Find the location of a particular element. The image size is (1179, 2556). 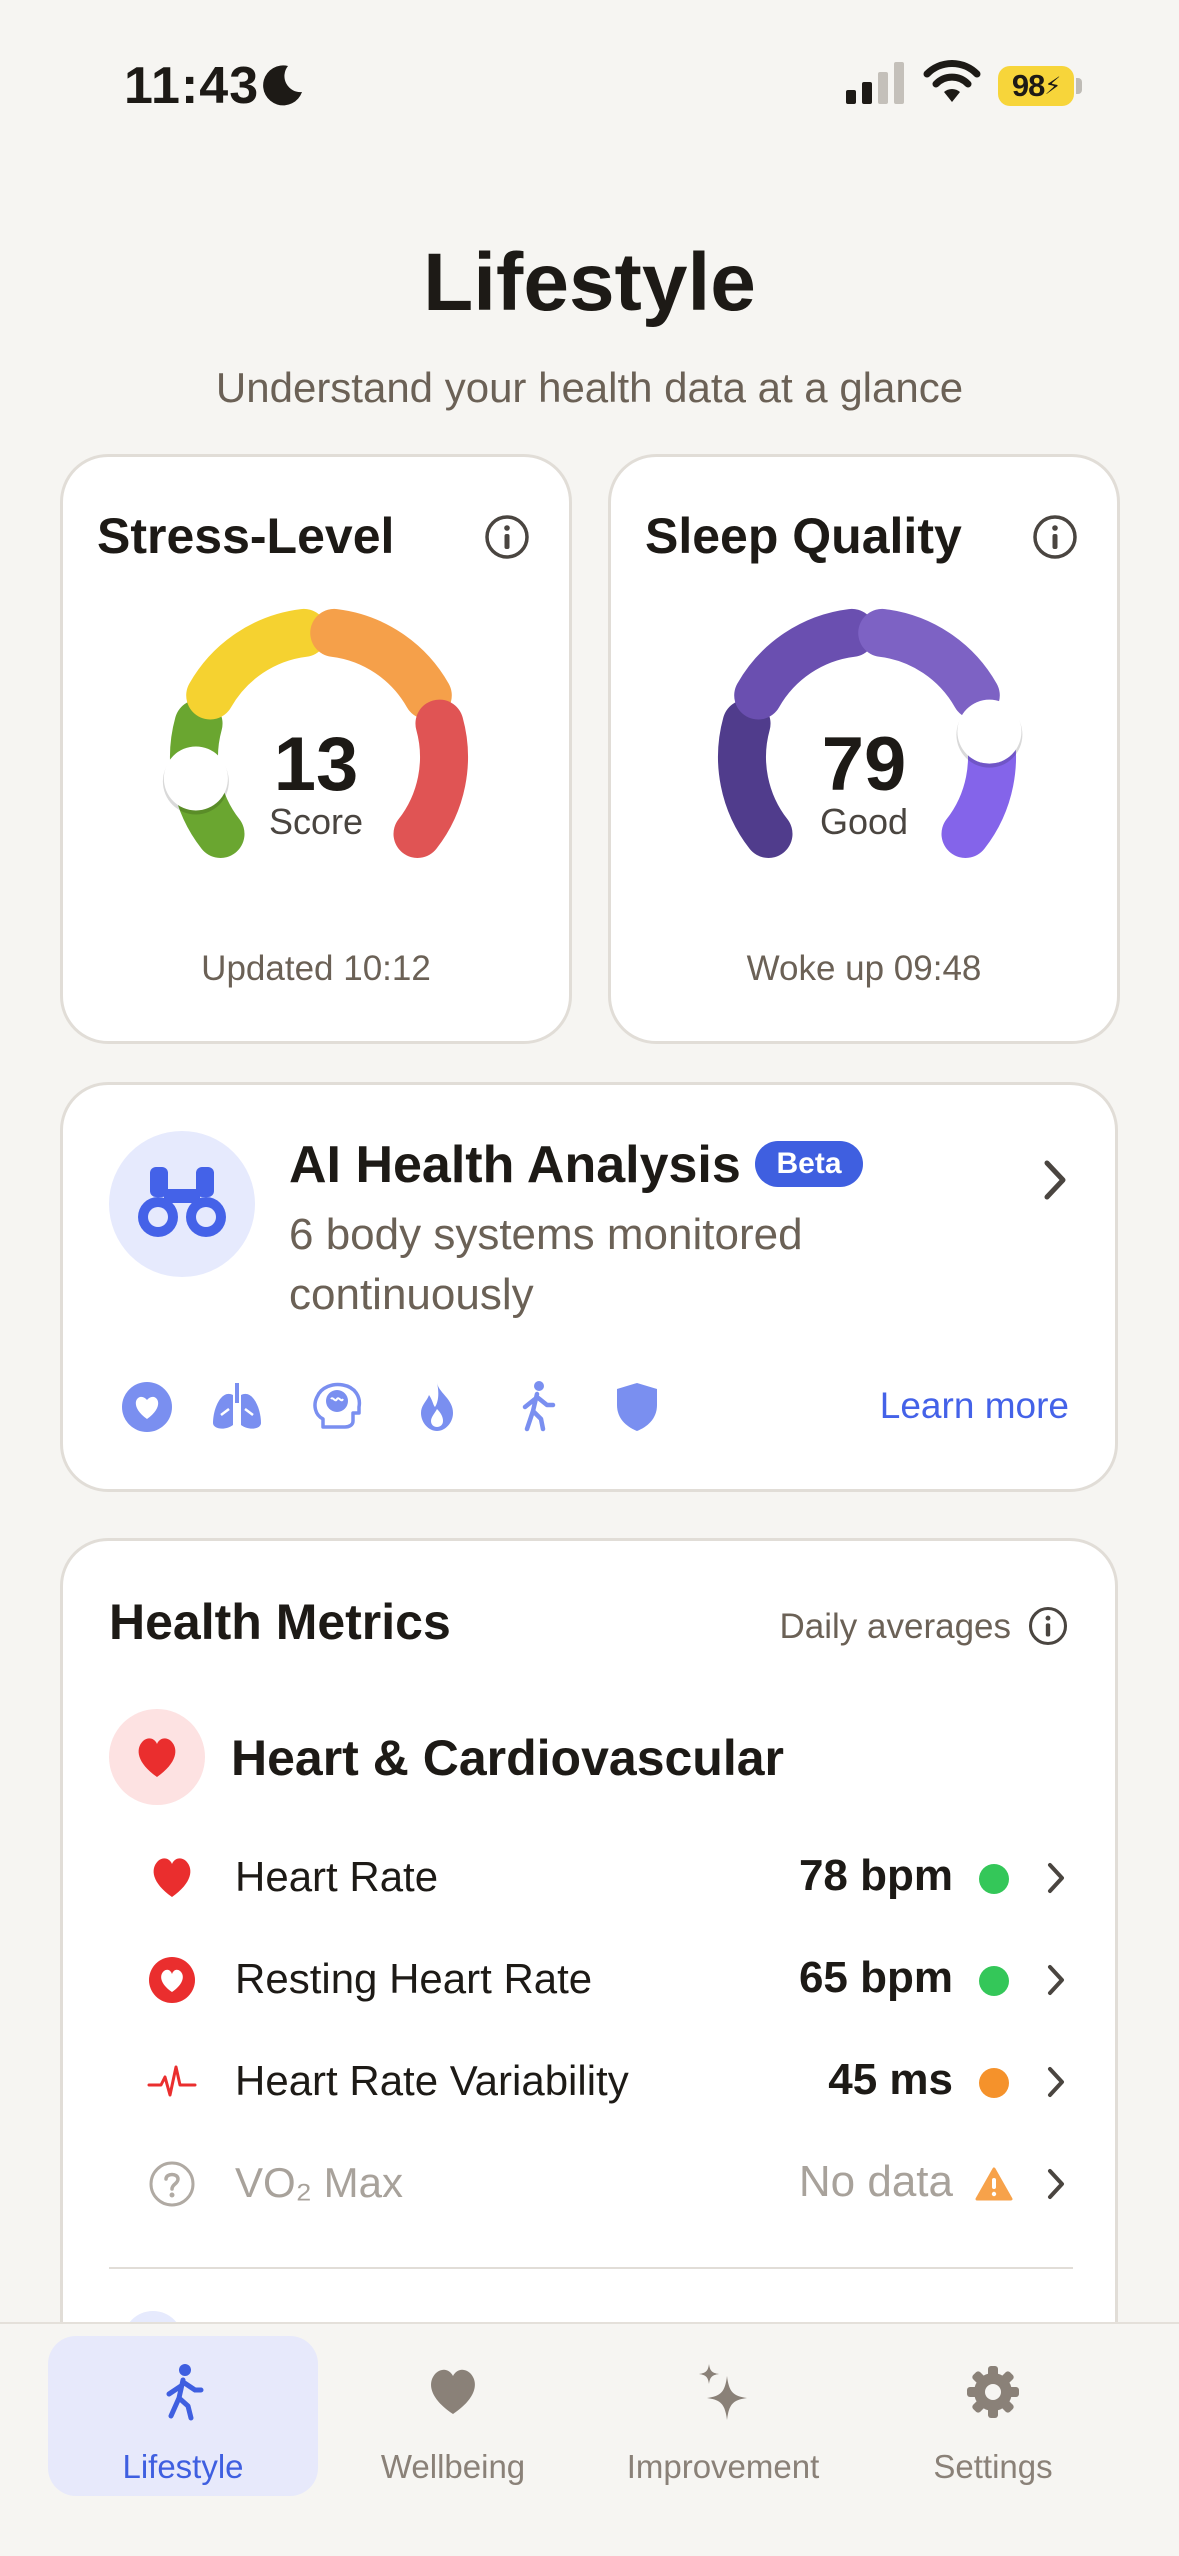

tab-settings: Settings is located at coordinates (993, 2416).